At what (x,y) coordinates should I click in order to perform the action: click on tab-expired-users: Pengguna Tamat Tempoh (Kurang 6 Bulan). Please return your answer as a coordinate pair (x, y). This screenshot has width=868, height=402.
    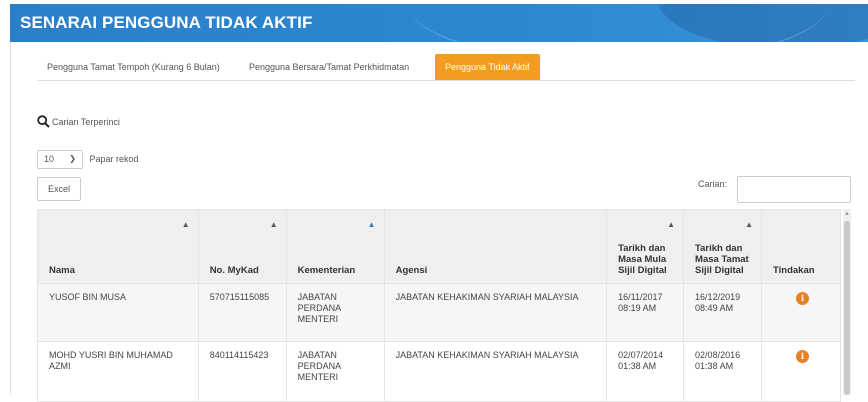
    Looking at the image, I should click on (133, 67).